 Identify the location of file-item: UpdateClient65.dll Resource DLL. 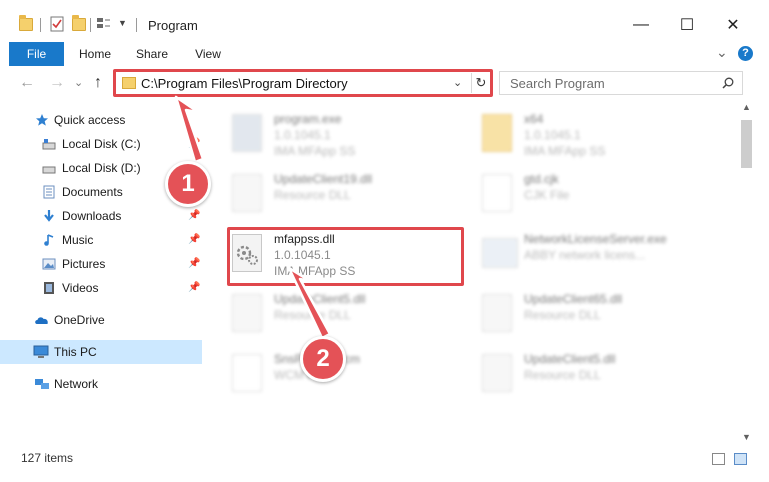
(588, 316).